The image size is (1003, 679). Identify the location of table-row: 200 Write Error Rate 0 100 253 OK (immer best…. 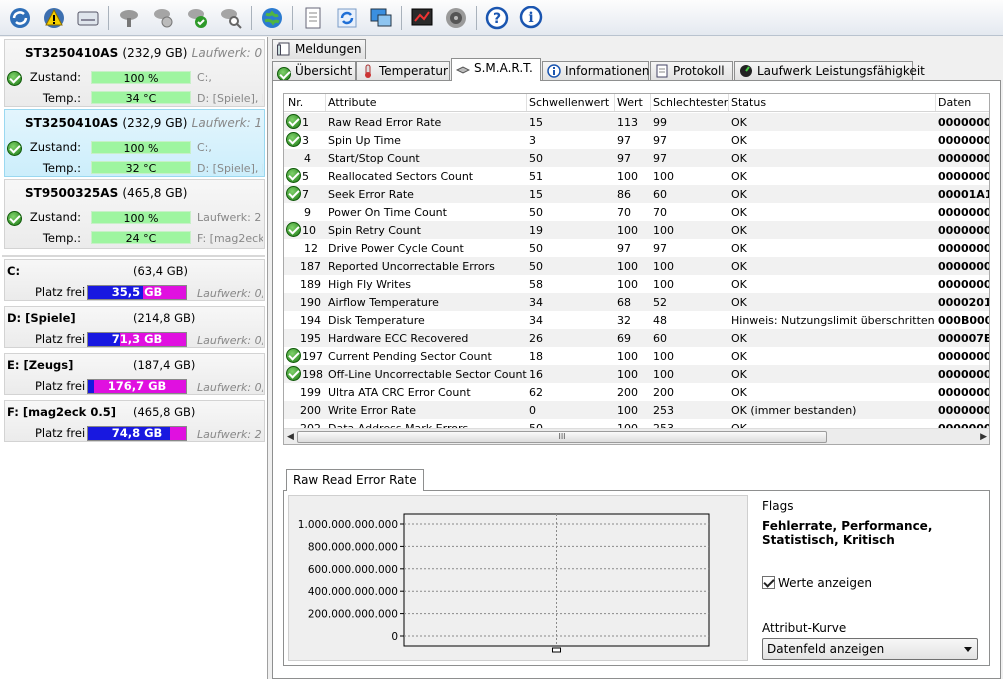
(636, 410).